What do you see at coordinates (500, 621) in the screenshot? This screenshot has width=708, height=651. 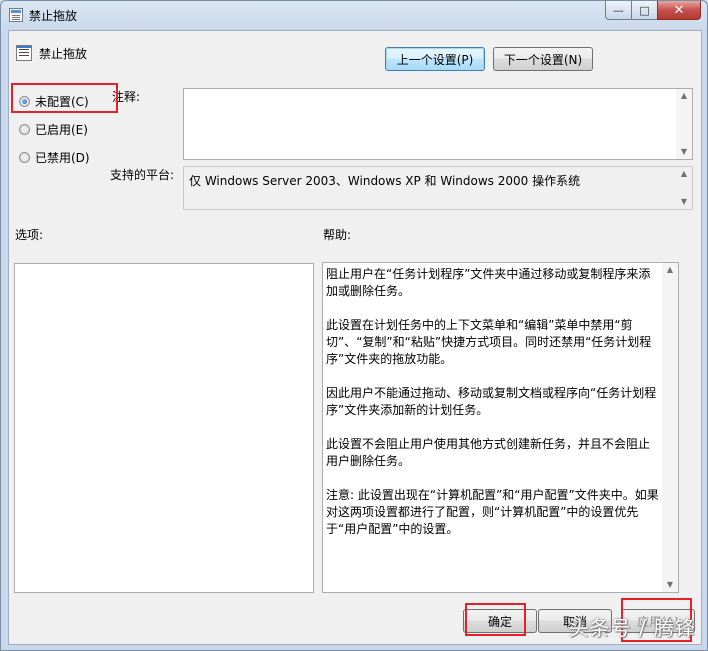 I see `ok-button: 确定` at bounding box center [500, 621].